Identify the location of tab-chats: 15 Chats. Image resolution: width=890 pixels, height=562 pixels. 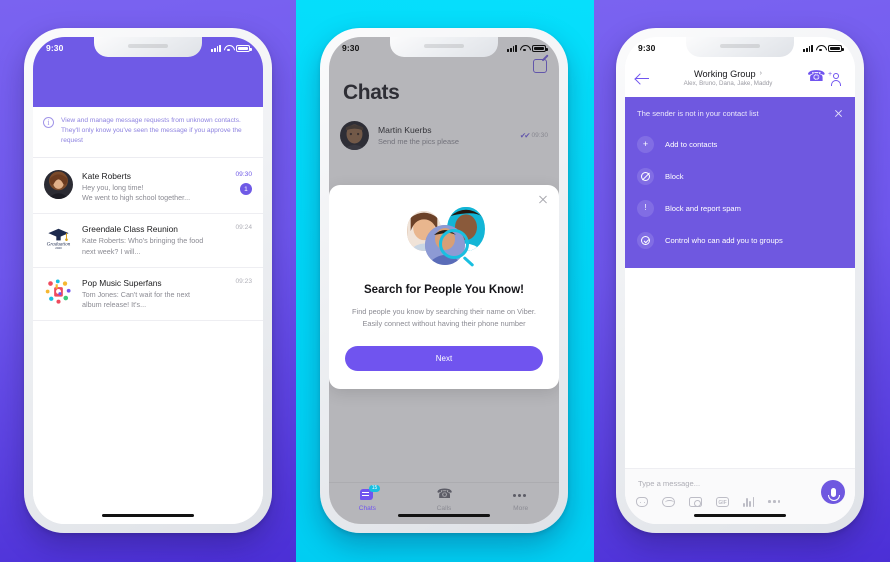
(367, 503).